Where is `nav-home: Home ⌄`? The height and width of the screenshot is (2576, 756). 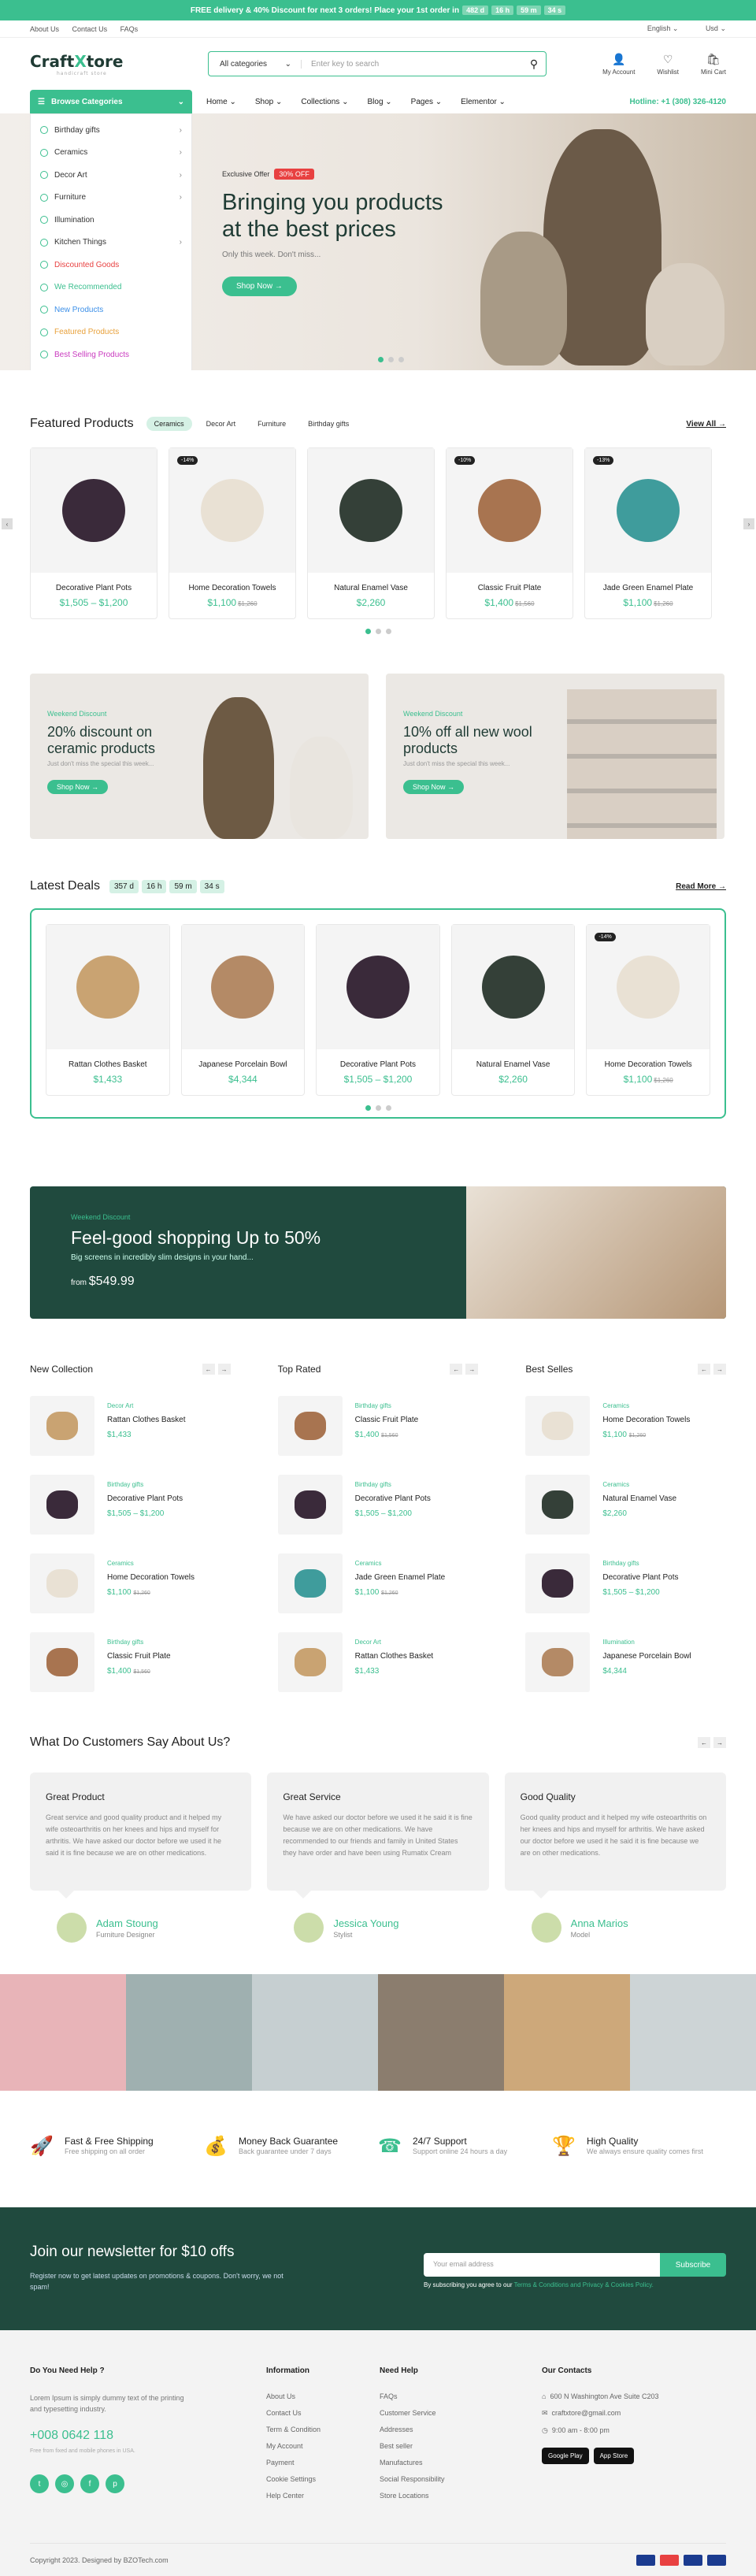
nav-home: Home ⌄ is located at coordinates (221, 102).